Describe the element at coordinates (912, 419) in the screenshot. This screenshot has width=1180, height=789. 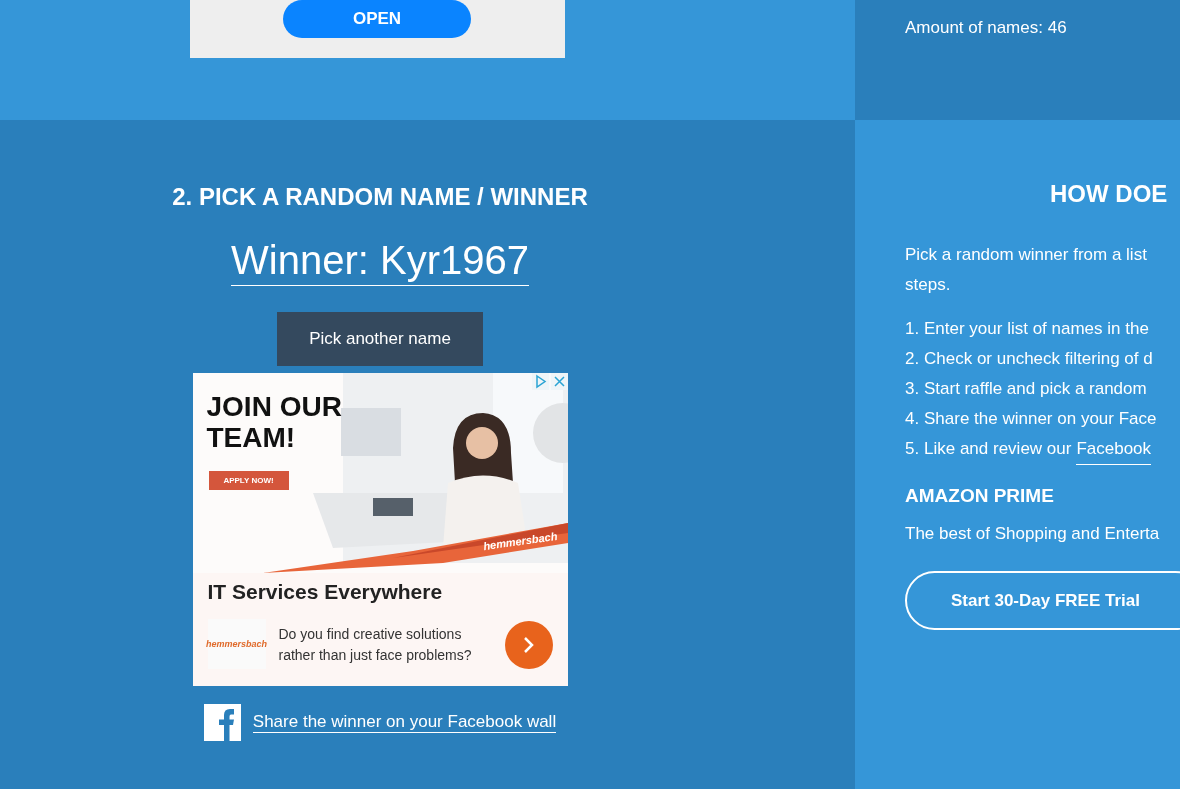
I see `step-number: 4.` at that location.